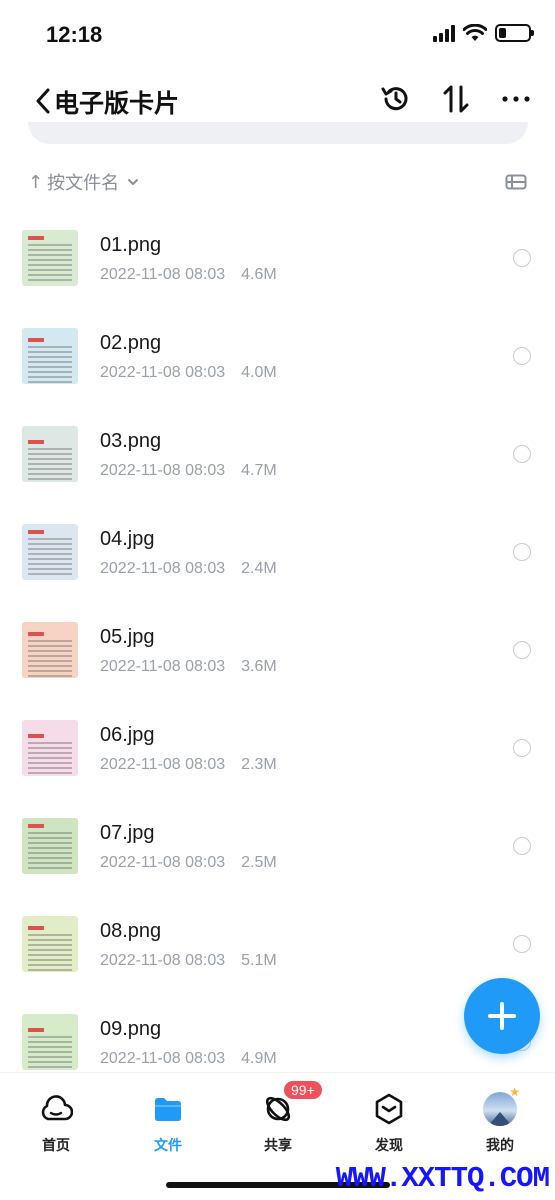 This screenshot has height=1200, width=555. I want to click on cellular-signal-icon, so click(444, 33).